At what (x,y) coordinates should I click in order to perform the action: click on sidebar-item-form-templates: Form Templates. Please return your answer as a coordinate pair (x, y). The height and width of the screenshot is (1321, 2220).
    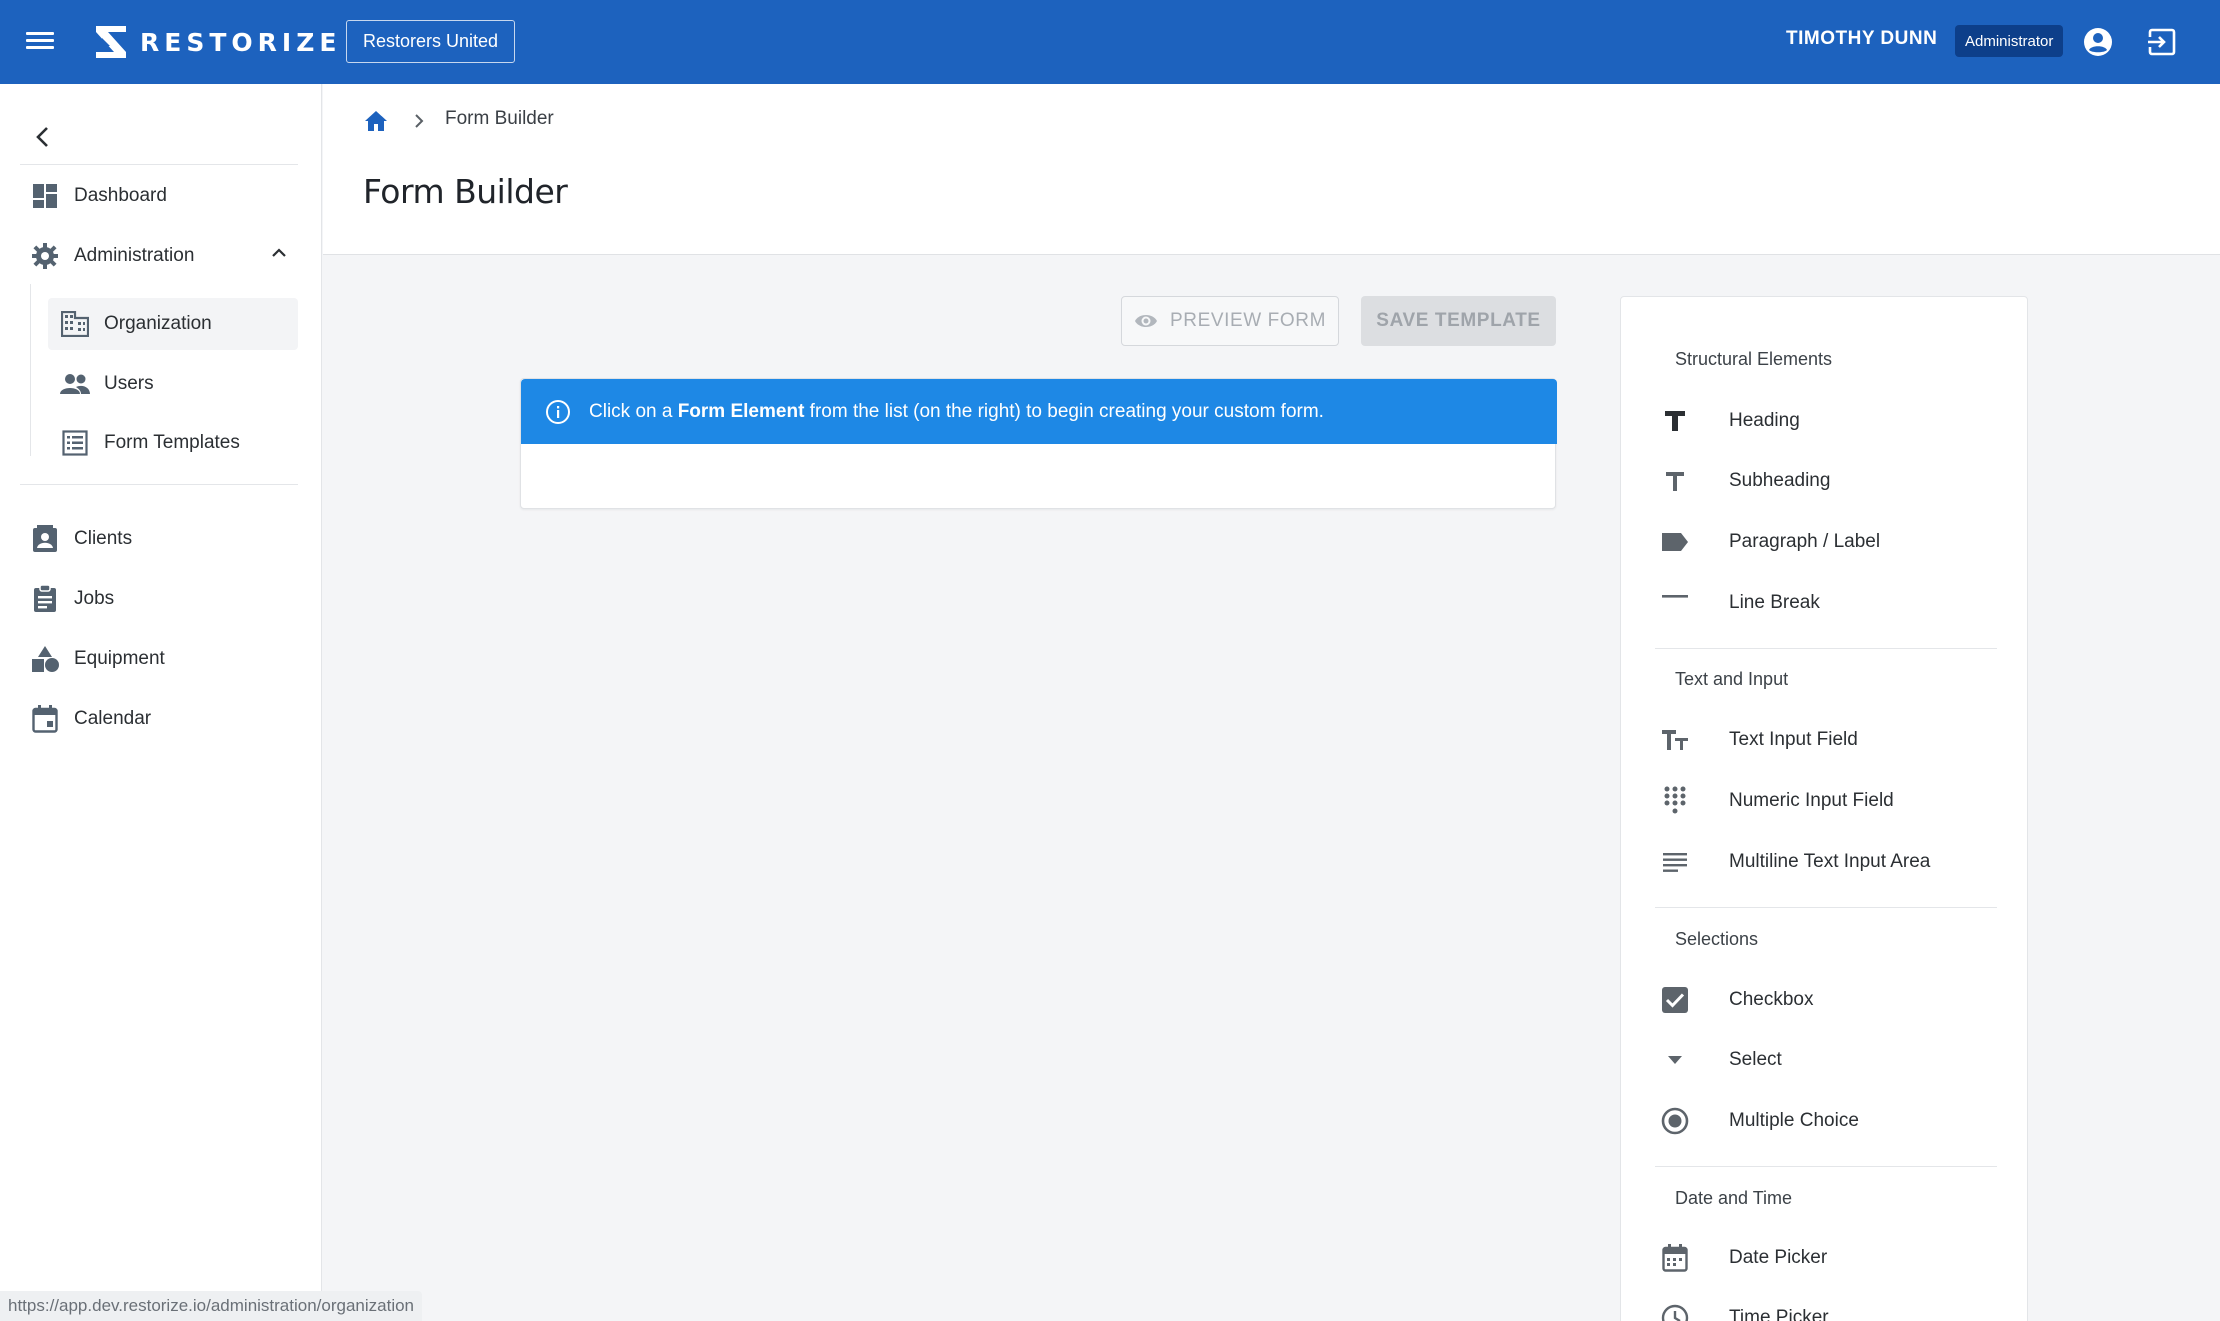
    Looking at the image, I should click on (173, 443).